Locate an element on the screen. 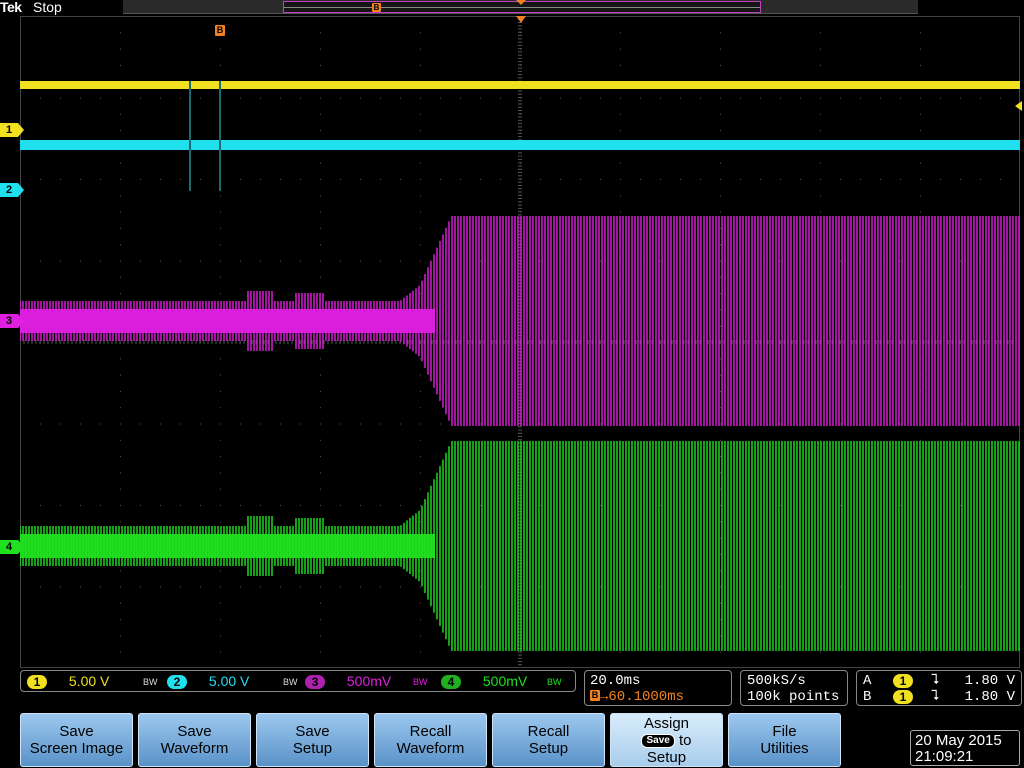  trigger-b-label: B is located at coordinates (867, 697).